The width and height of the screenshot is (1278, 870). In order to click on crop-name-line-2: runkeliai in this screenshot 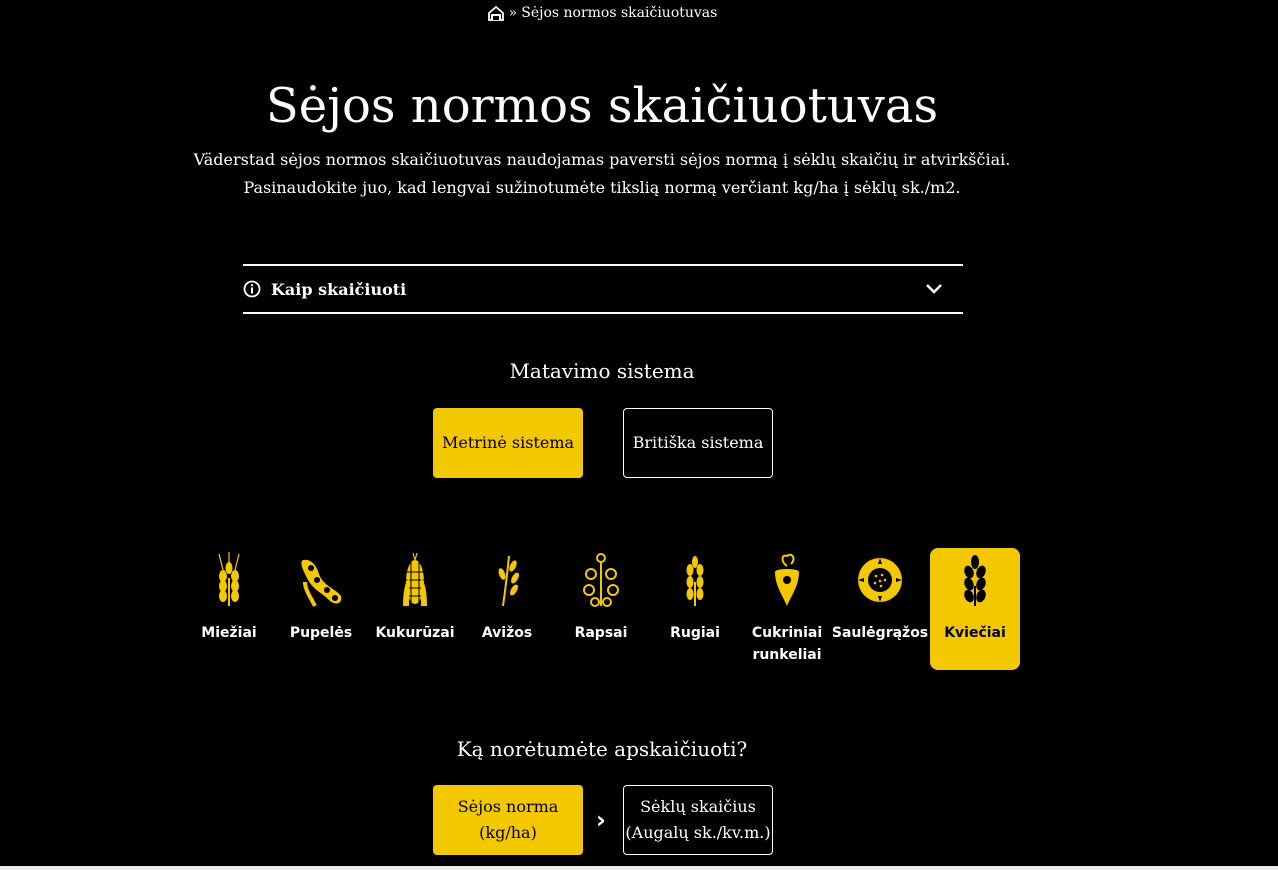, I will do `click(787, 655)`.